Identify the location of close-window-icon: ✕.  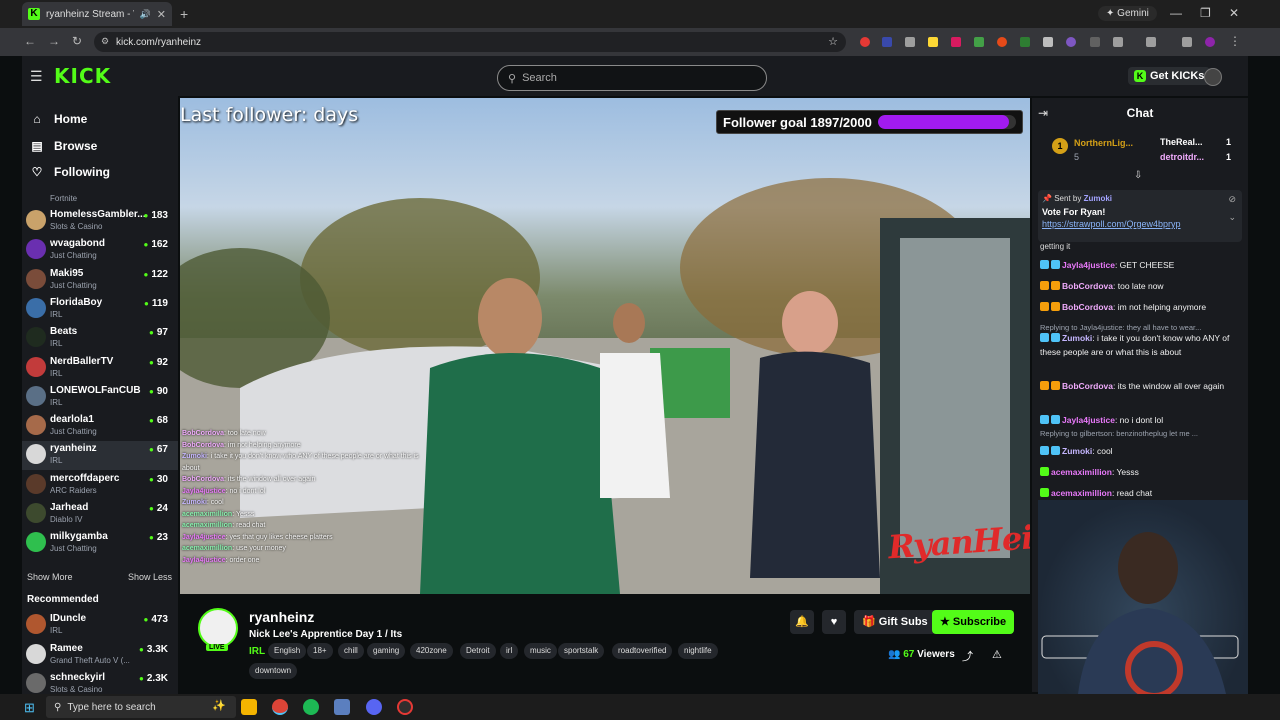
(1234, 13).